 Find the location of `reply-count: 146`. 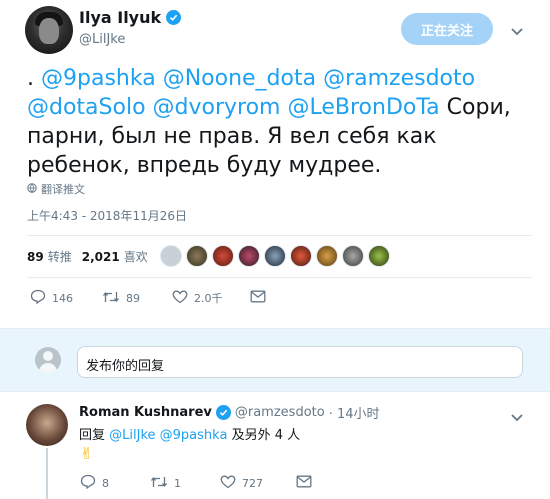

reply-count: 146 is located at coordinates (62, 298).